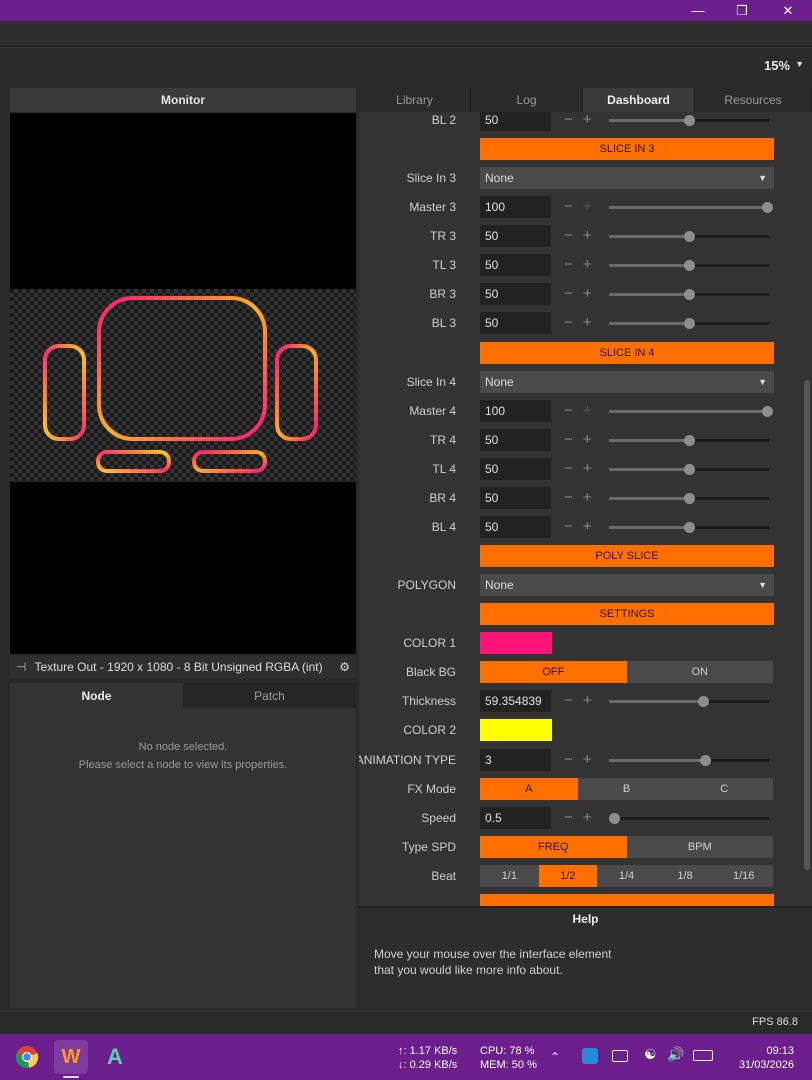  What do you see at coordinates (515, 818) in the screenshot?
I see `speed-value-field: 0.5` at bounding box center [515, 818].